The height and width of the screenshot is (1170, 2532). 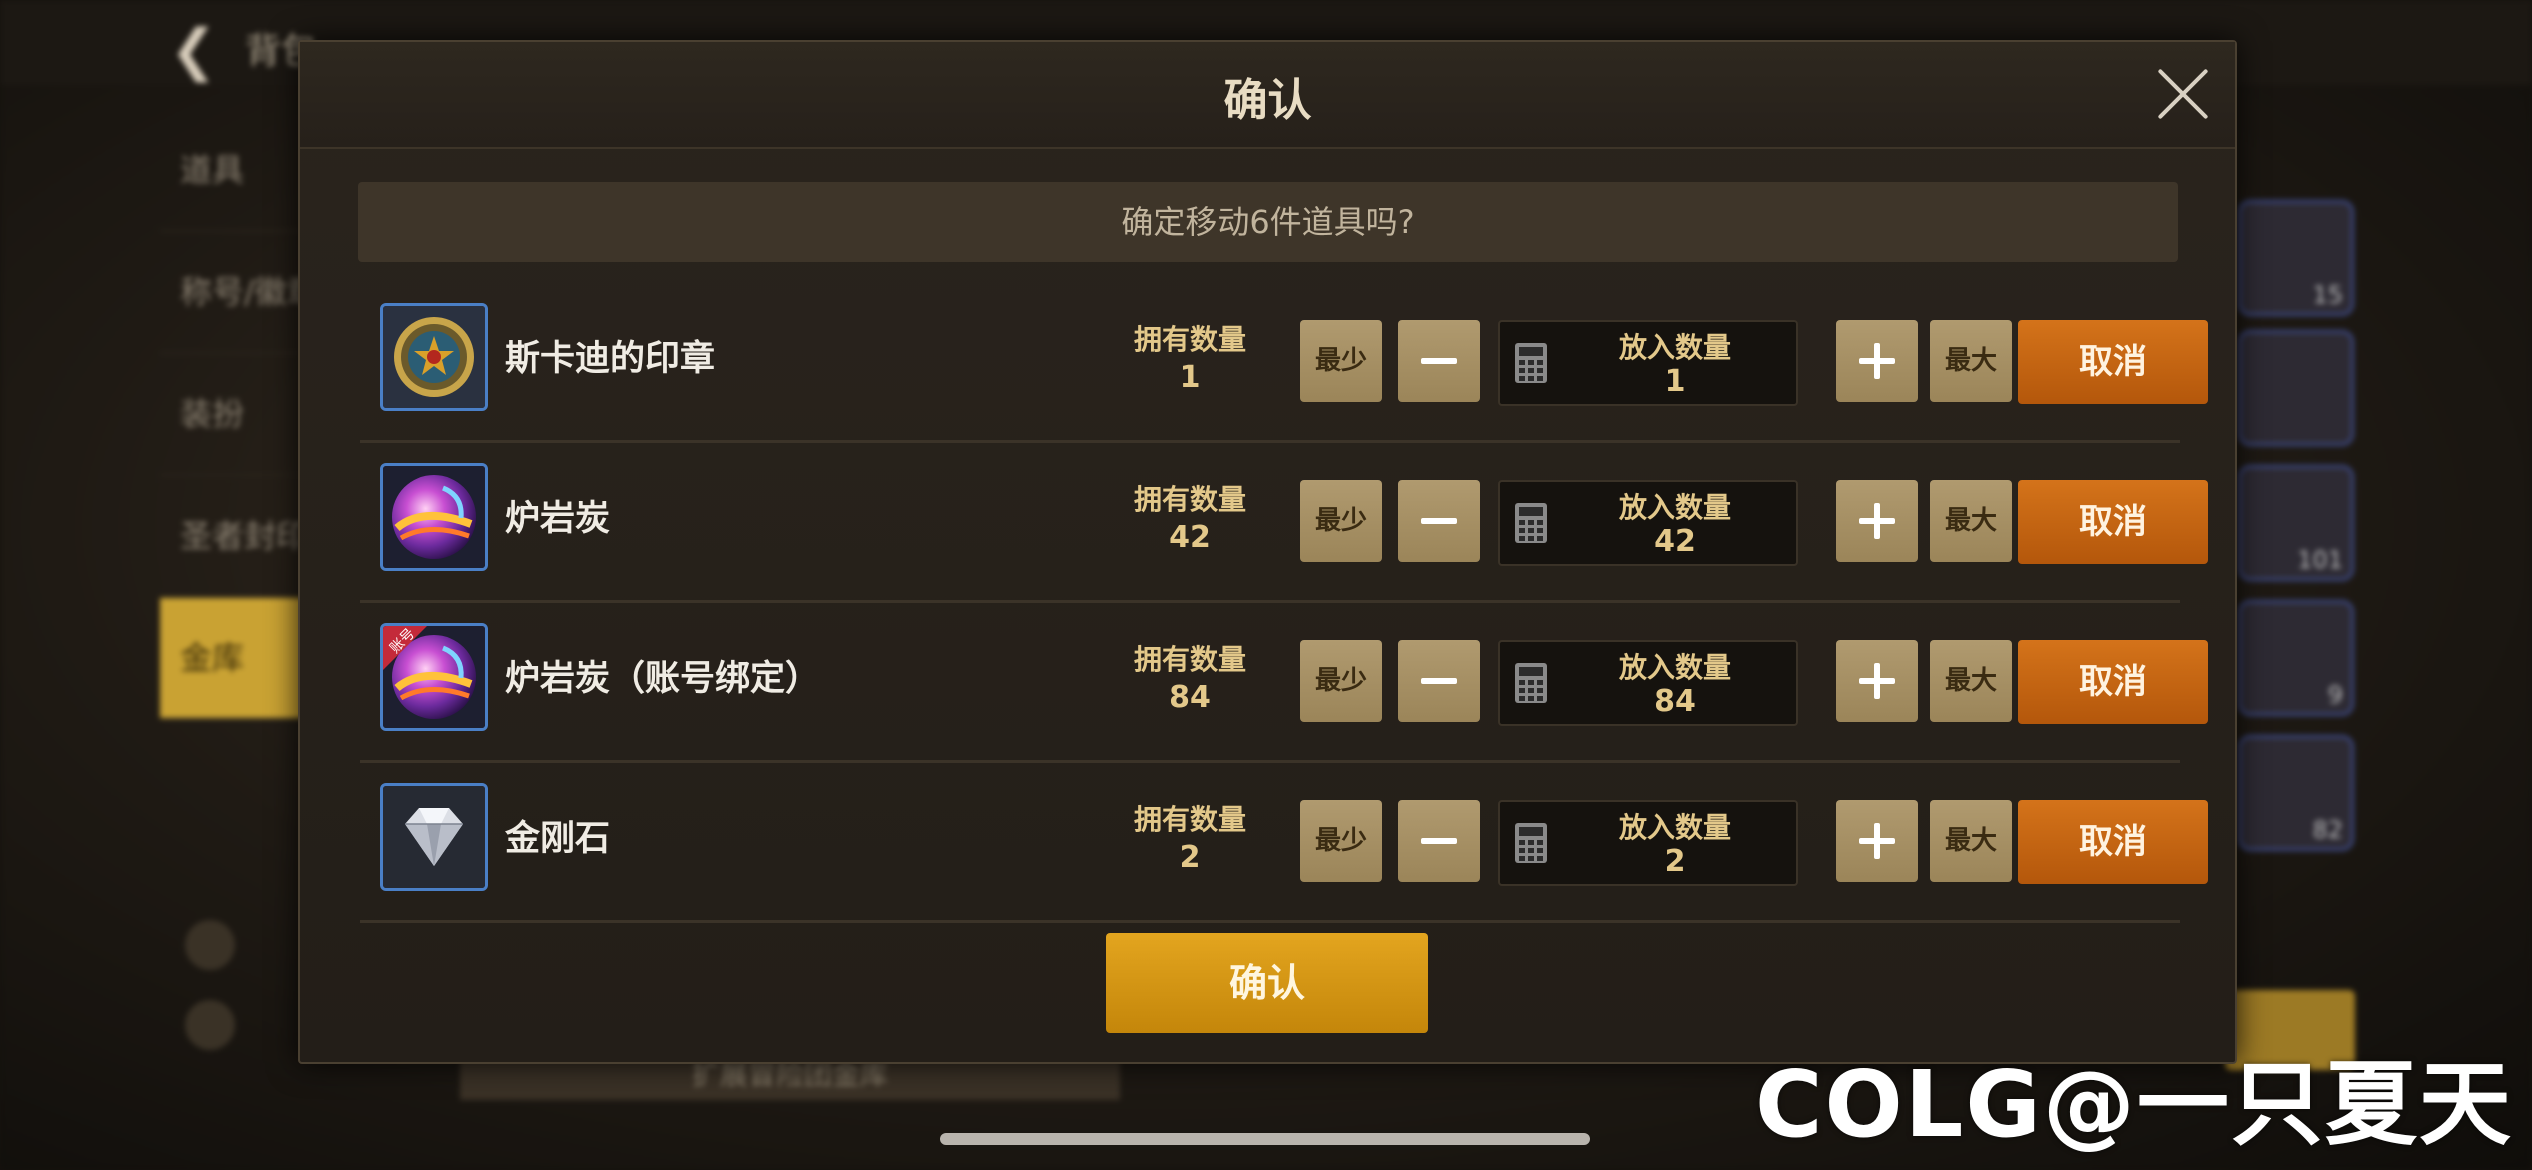 What do you see at coordinates (1284, 361) in the screenshot?
I see `item-row: 斯卡迪的印章 拥有数量 1 最少 放入数量 1 最大 取消` at bounding box center [1284, 361].